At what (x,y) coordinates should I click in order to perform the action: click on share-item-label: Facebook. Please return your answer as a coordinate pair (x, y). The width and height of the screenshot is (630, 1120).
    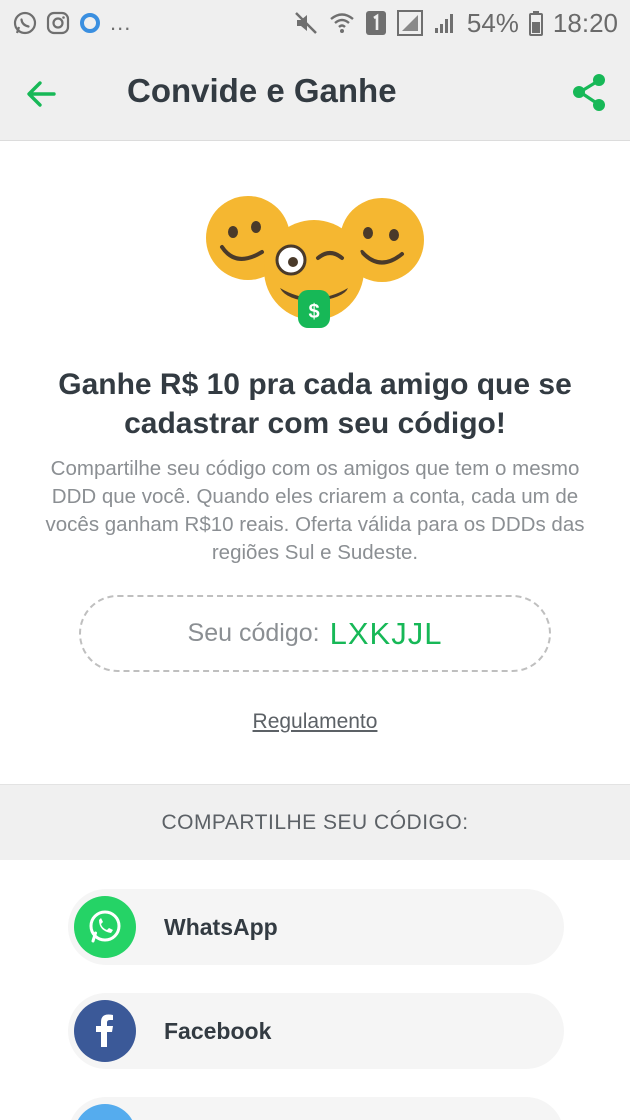
    Looking at the image, I should click on (218, 1030).